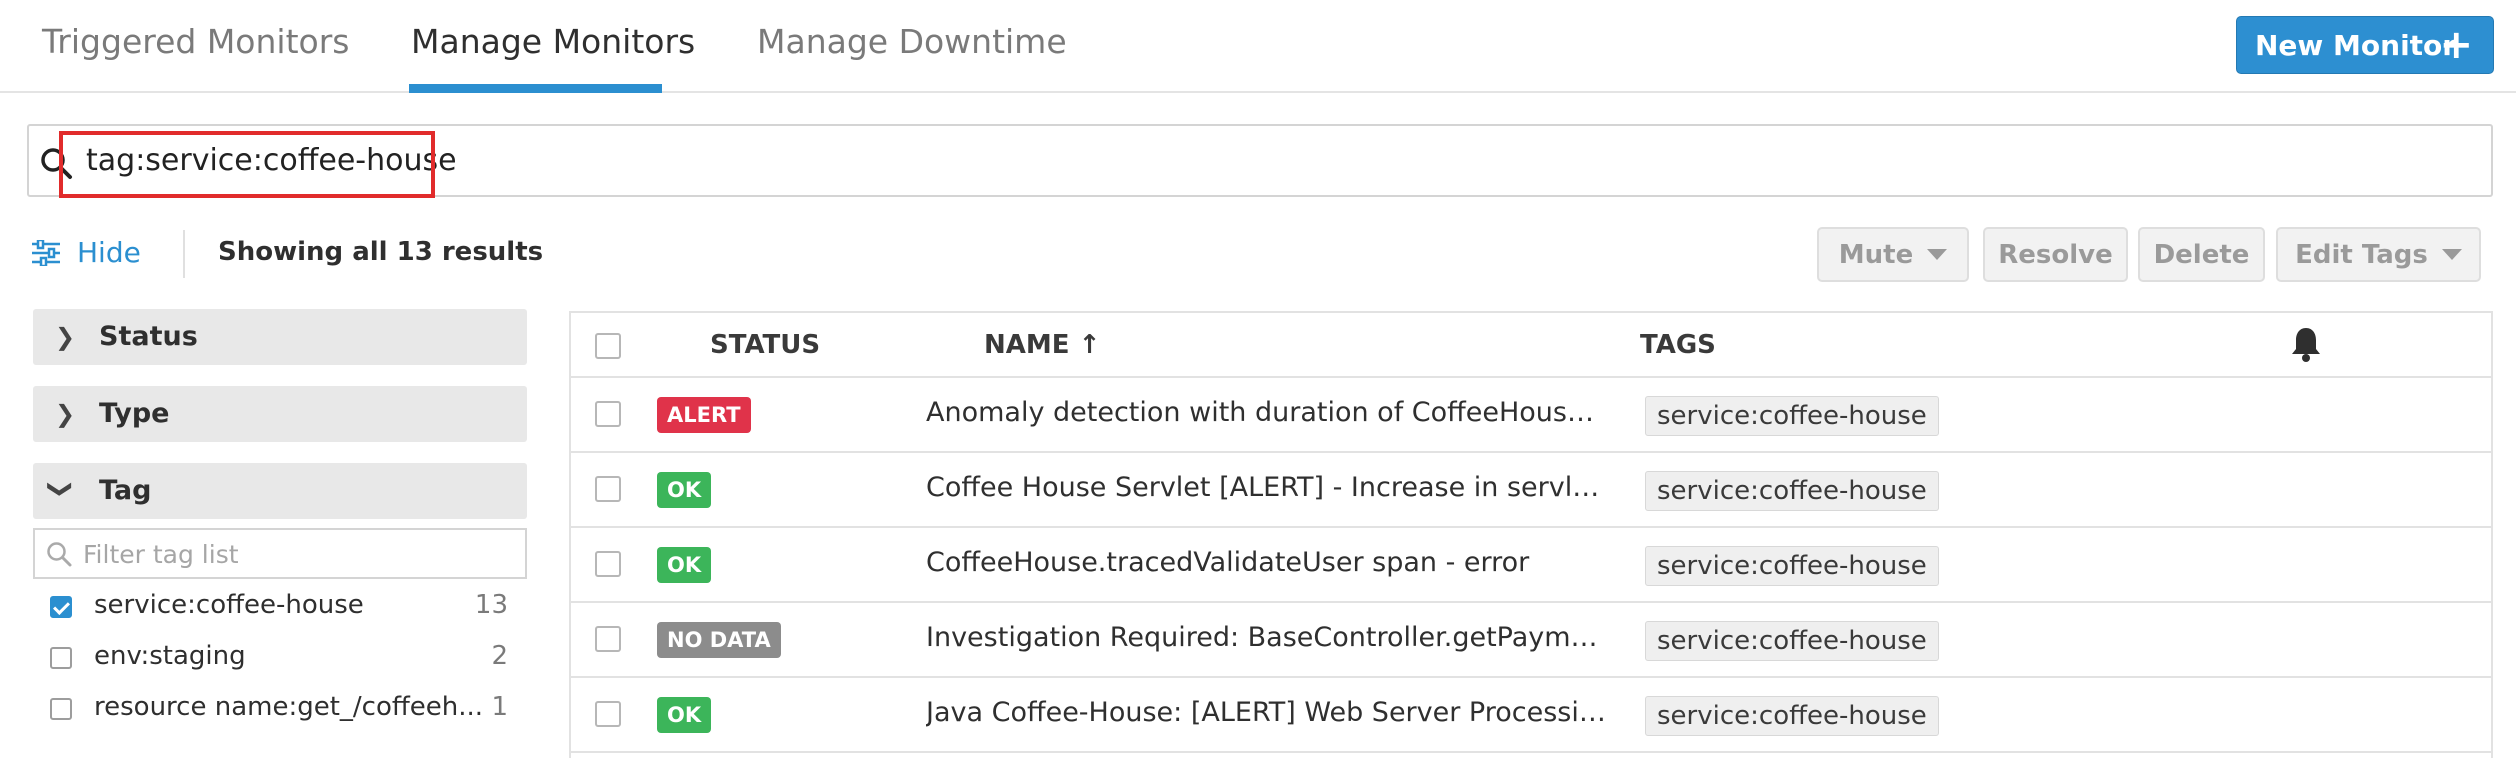 The width and height of the screenshot is (2516, 758). I want to click on tab-manage-downtime: Manage Downtime, so click(912, 41).